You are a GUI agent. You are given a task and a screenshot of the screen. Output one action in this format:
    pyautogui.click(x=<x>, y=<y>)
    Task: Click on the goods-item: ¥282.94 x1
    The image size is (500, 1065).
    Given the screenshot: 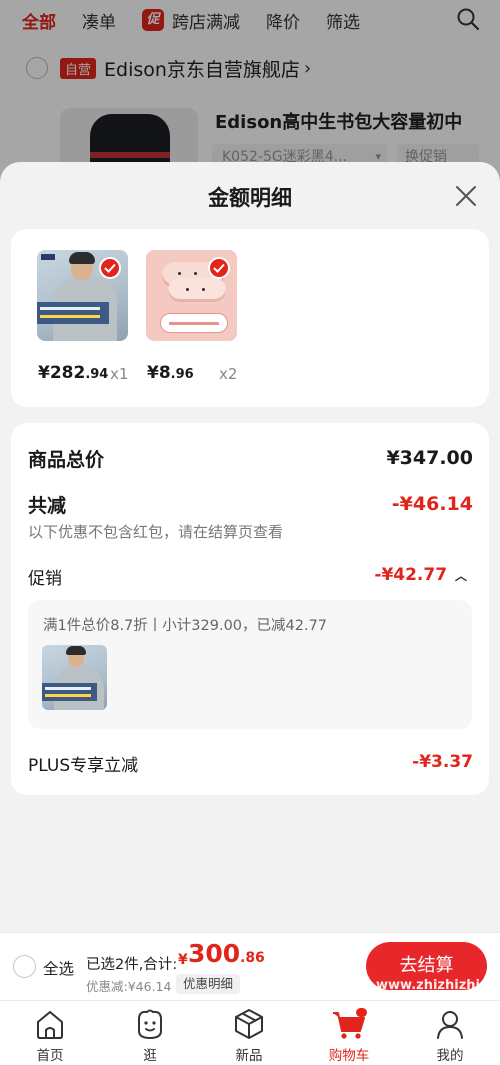 What is the action you would take?
    pyautogui.click(x=87, y=316)
    